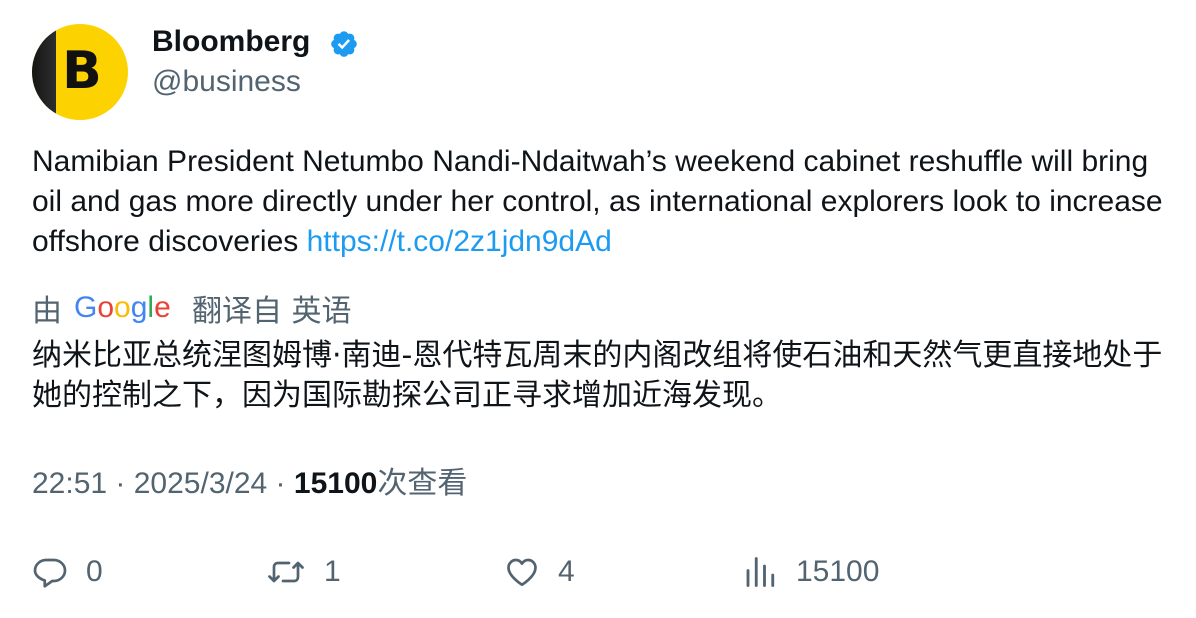  Describe the element at coordinates (332, 571) in the screenshot. I see `retweet-count: 1` at that location.